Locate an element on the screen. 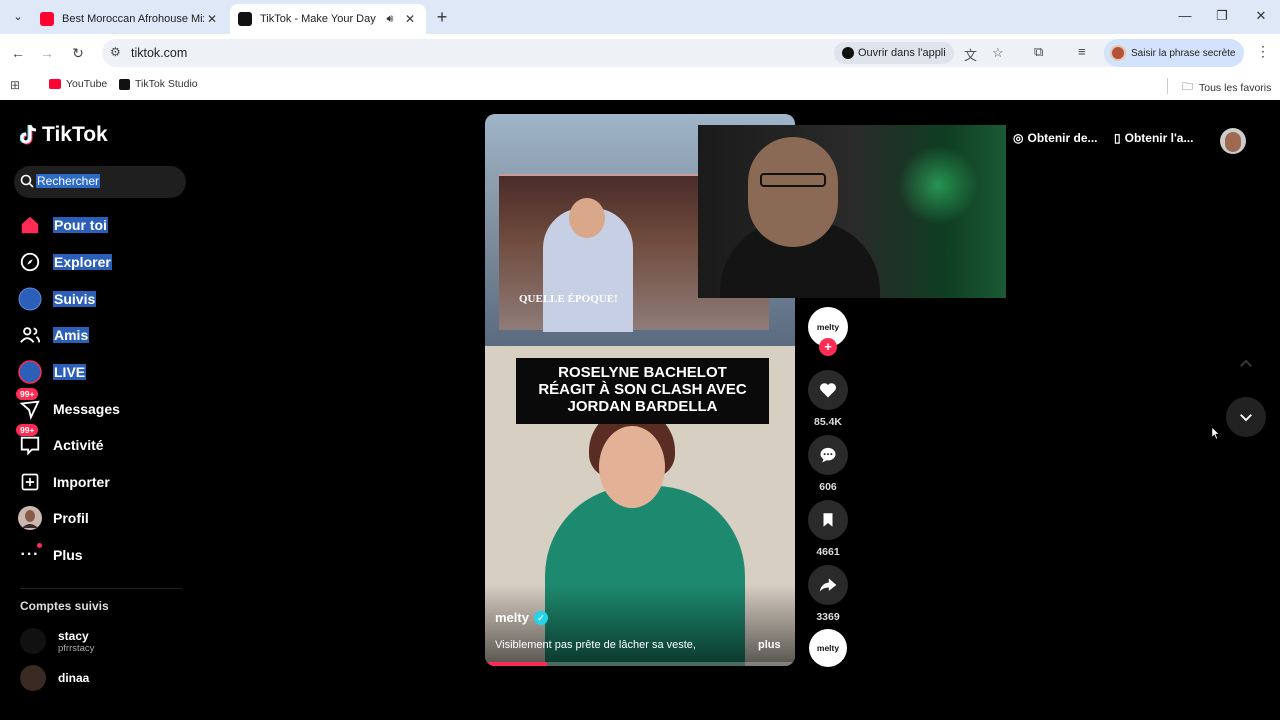 The image size is (1280, 720). extensions-icon: ⧉ is located at coordinates (1038, 52).